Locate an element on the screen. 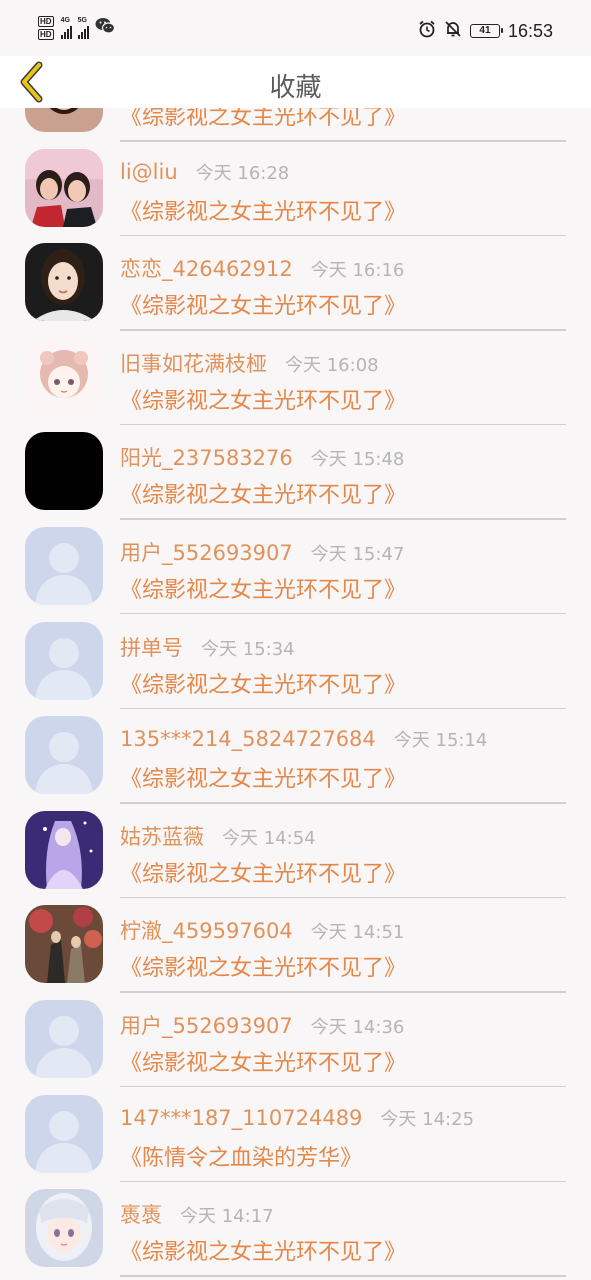  username: 旧事如花满枝桠 is located at coordinates (193, 363).